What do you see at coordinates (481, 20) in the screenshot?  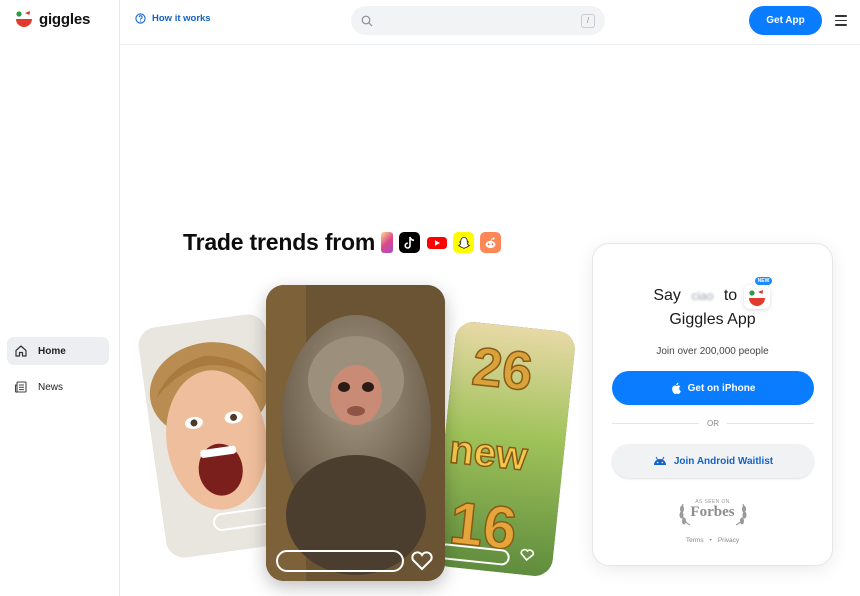 I see `search-input` at bounding box center [481, 20].